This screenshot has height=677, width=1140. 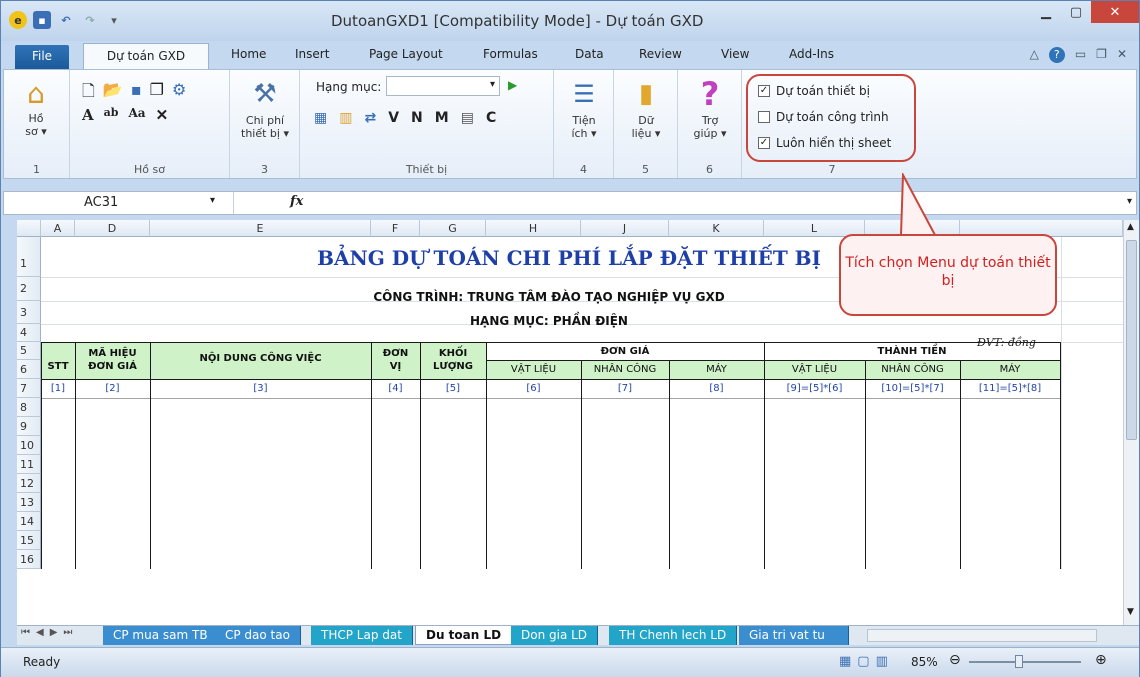 I want to click on tien-ich-button: ☰ Tiện ích ▾, so click(x=584, y=107).